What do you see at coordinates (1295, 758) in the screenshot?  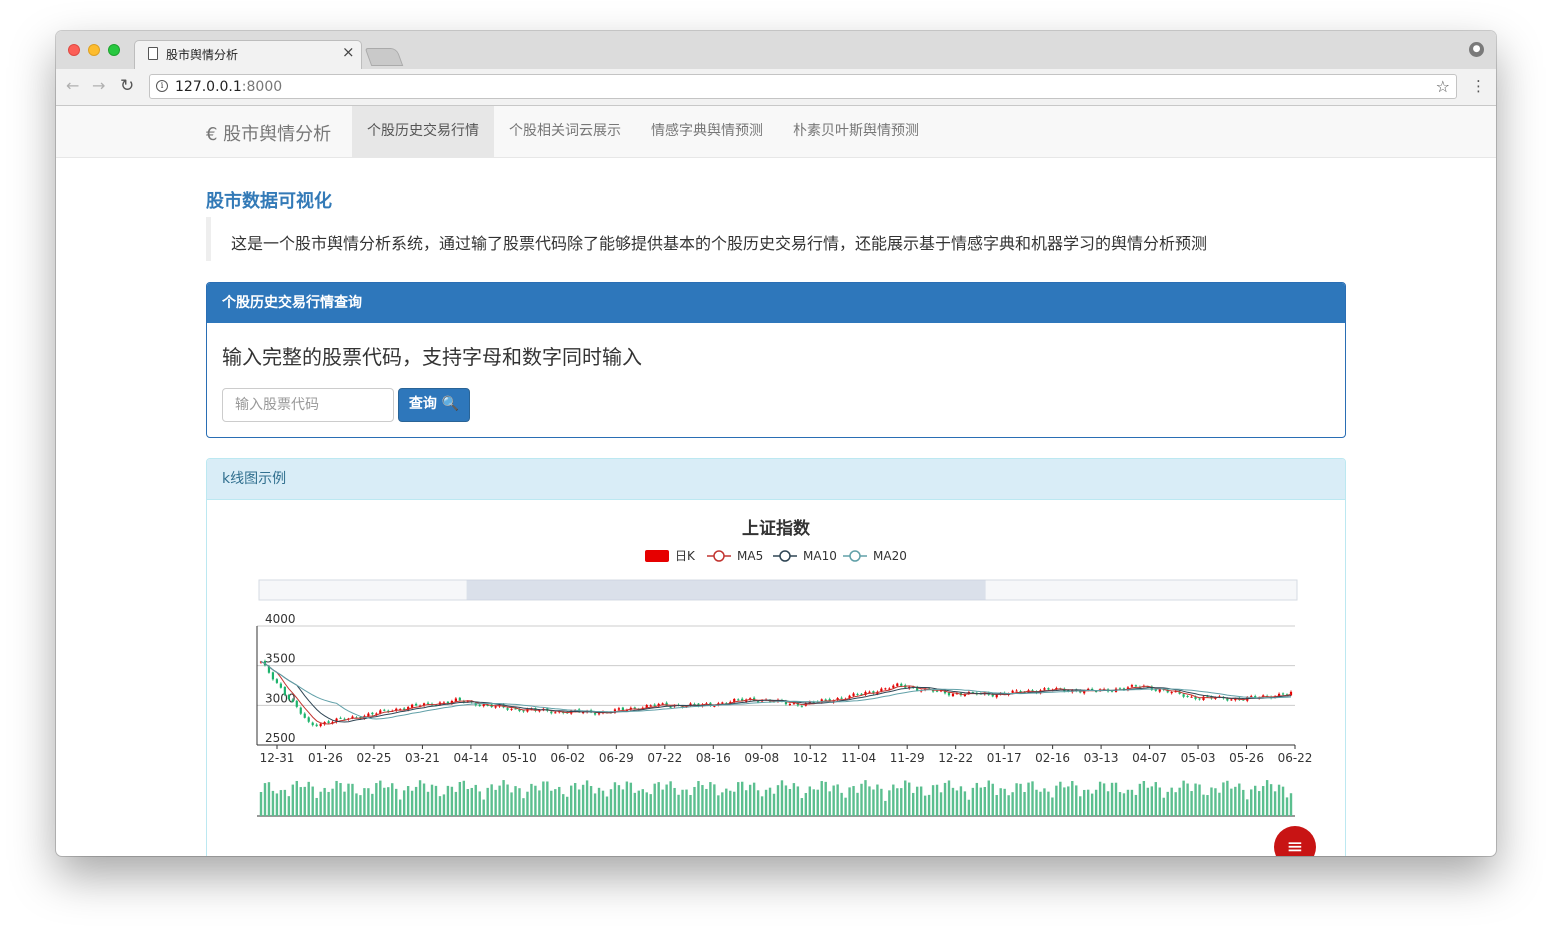 I see `x-tick-label: 06-22` at bounding box center [1295, 758].